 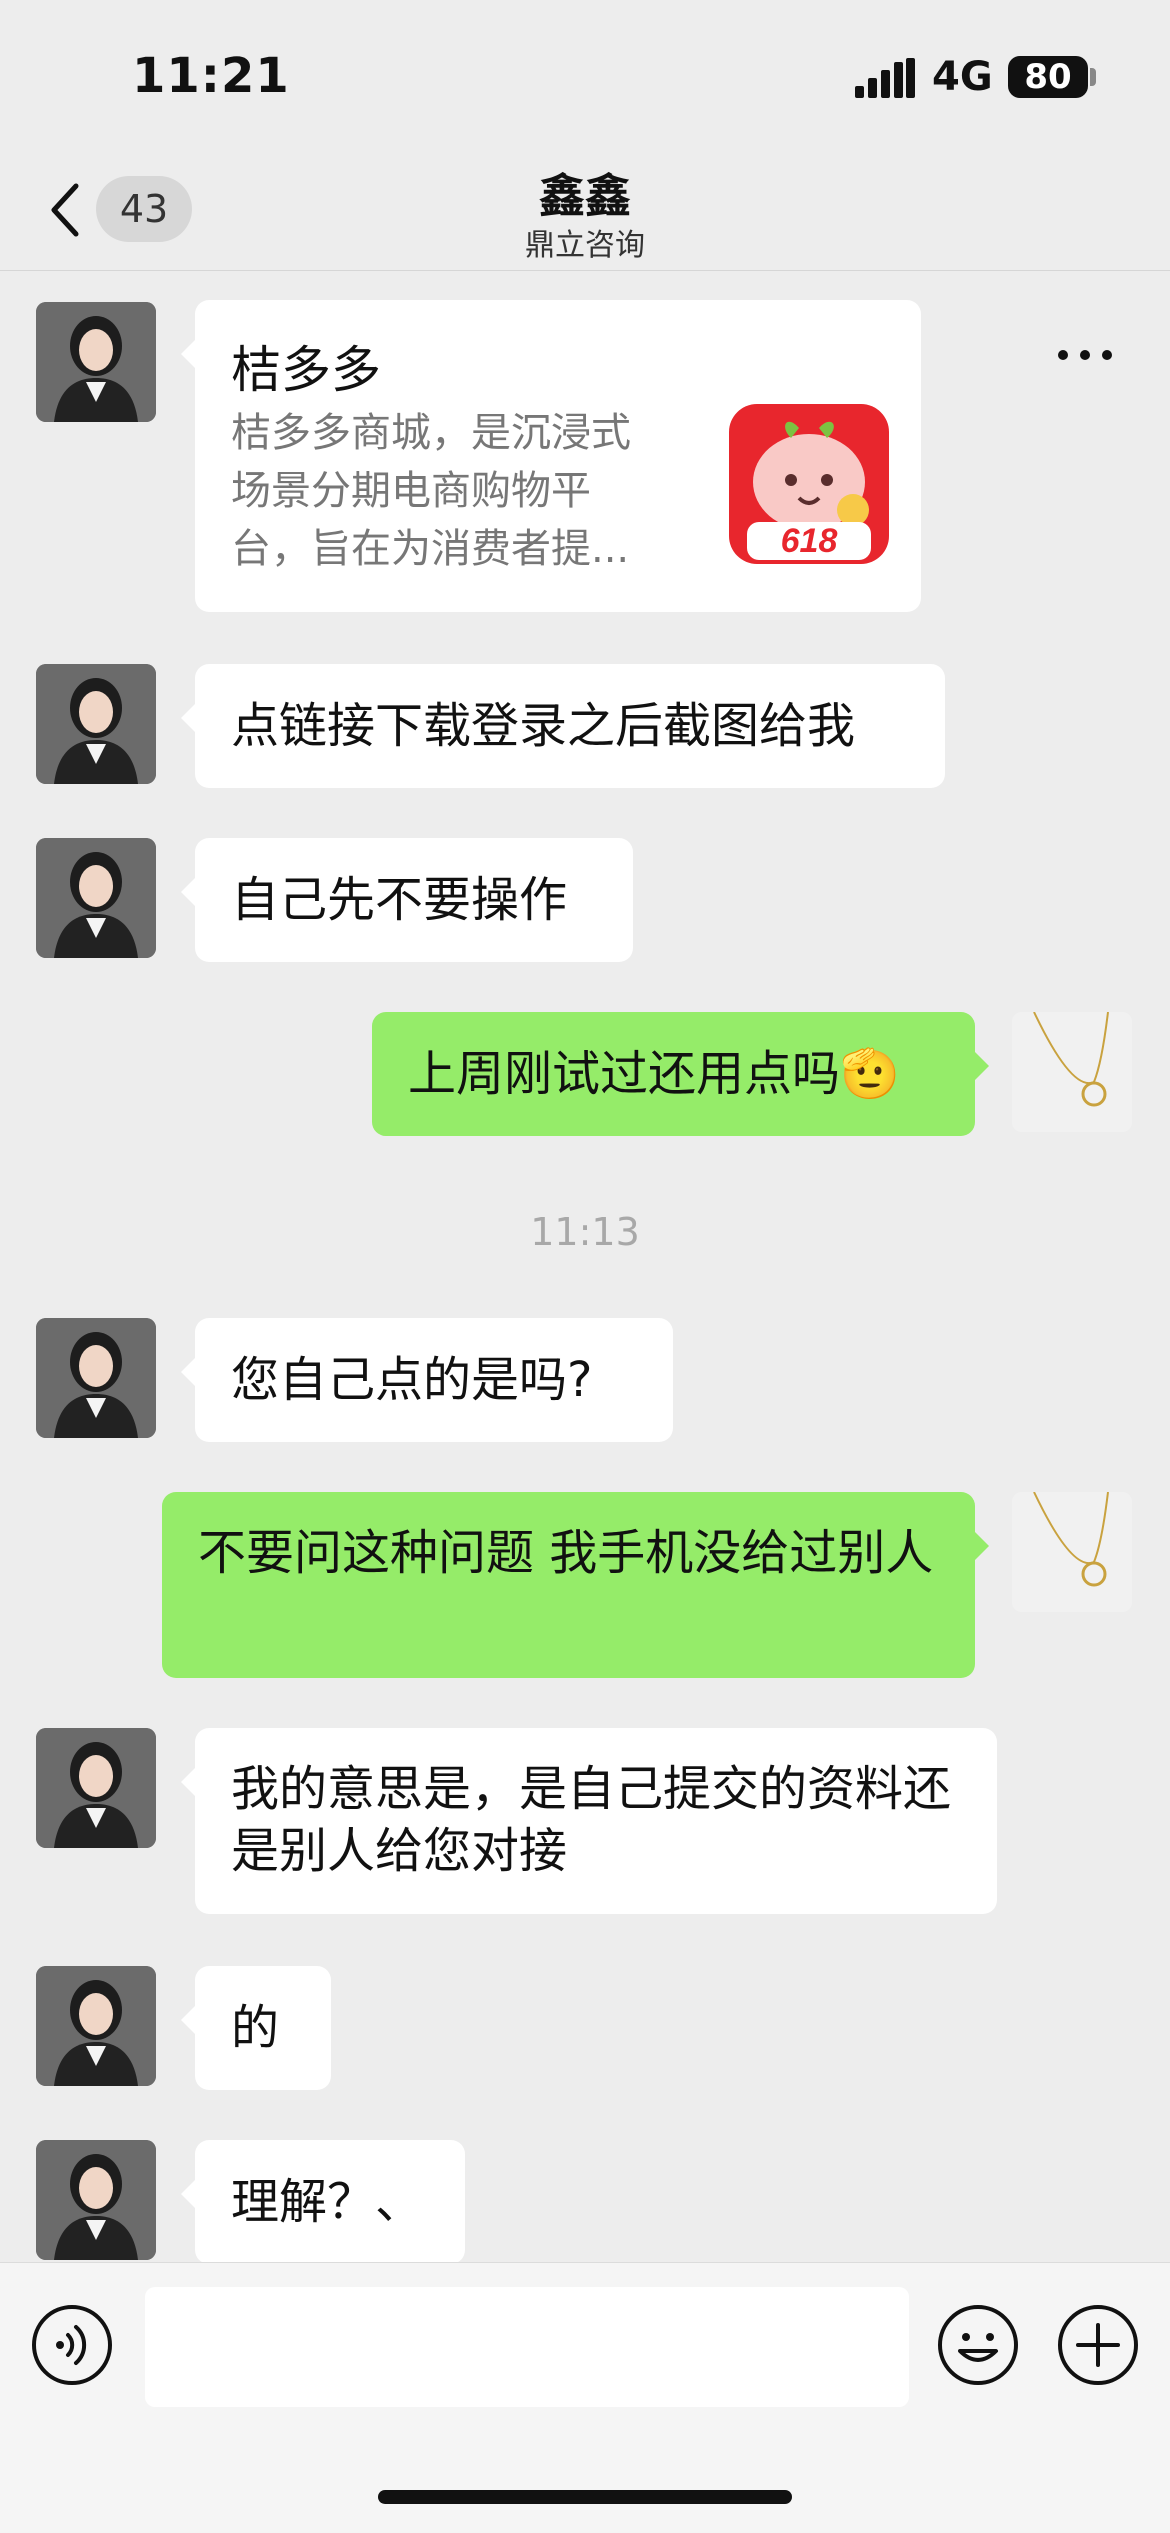 I want to click on more-options-icon, so click(x=1085, y=355).